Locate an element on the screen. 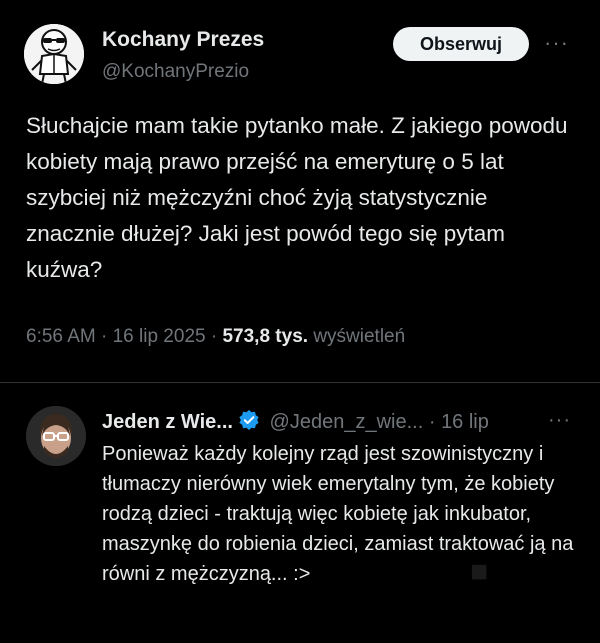 The height and width of the screenshot is (643, 600). reply-more-options-icon: ··· is located at coordinates (559, 420).